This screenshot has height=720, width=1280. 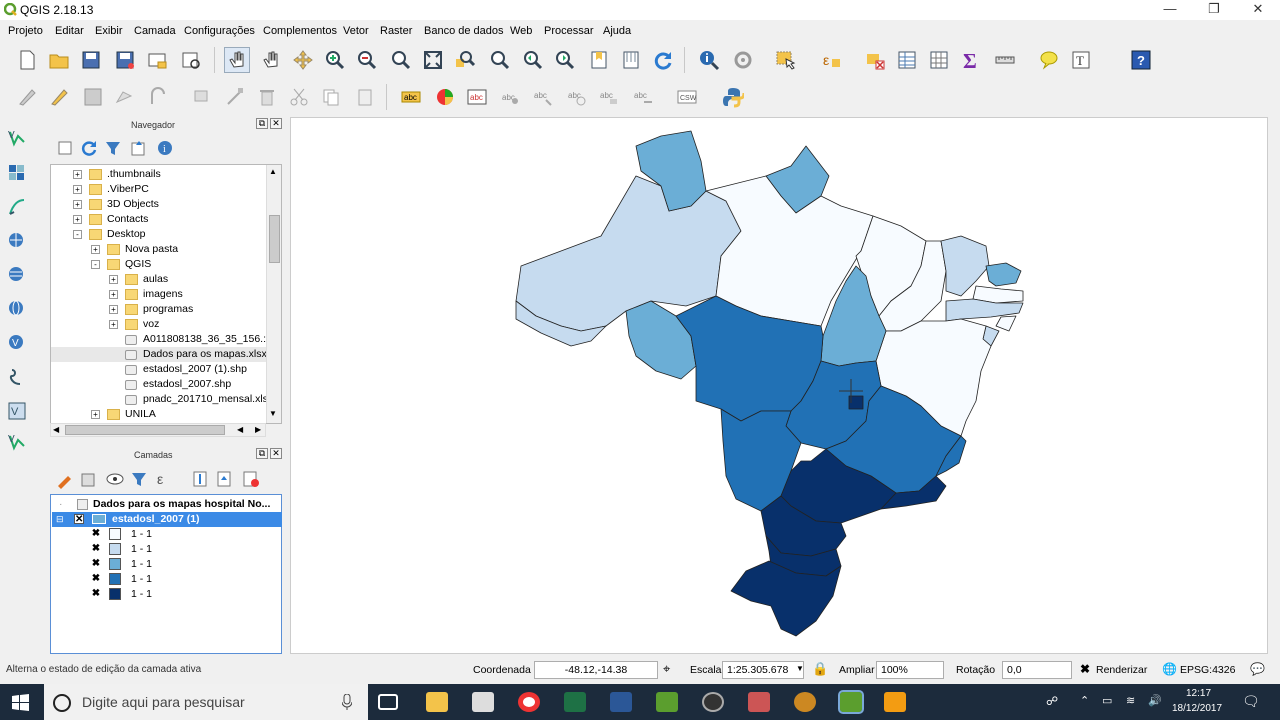 I want to click on collapse-all-icon, so click(x=139, y=148).